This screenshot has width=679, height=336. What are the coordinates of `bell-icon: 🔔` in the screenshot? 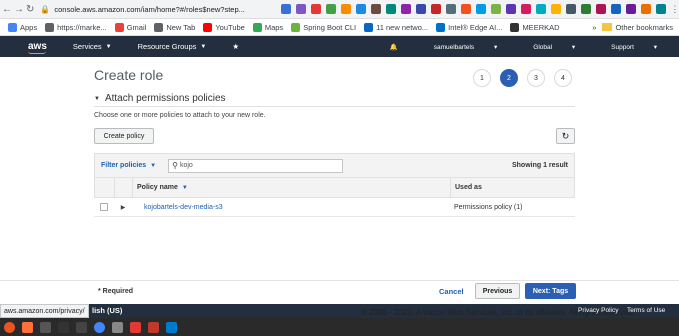 It's located at (394, 47).